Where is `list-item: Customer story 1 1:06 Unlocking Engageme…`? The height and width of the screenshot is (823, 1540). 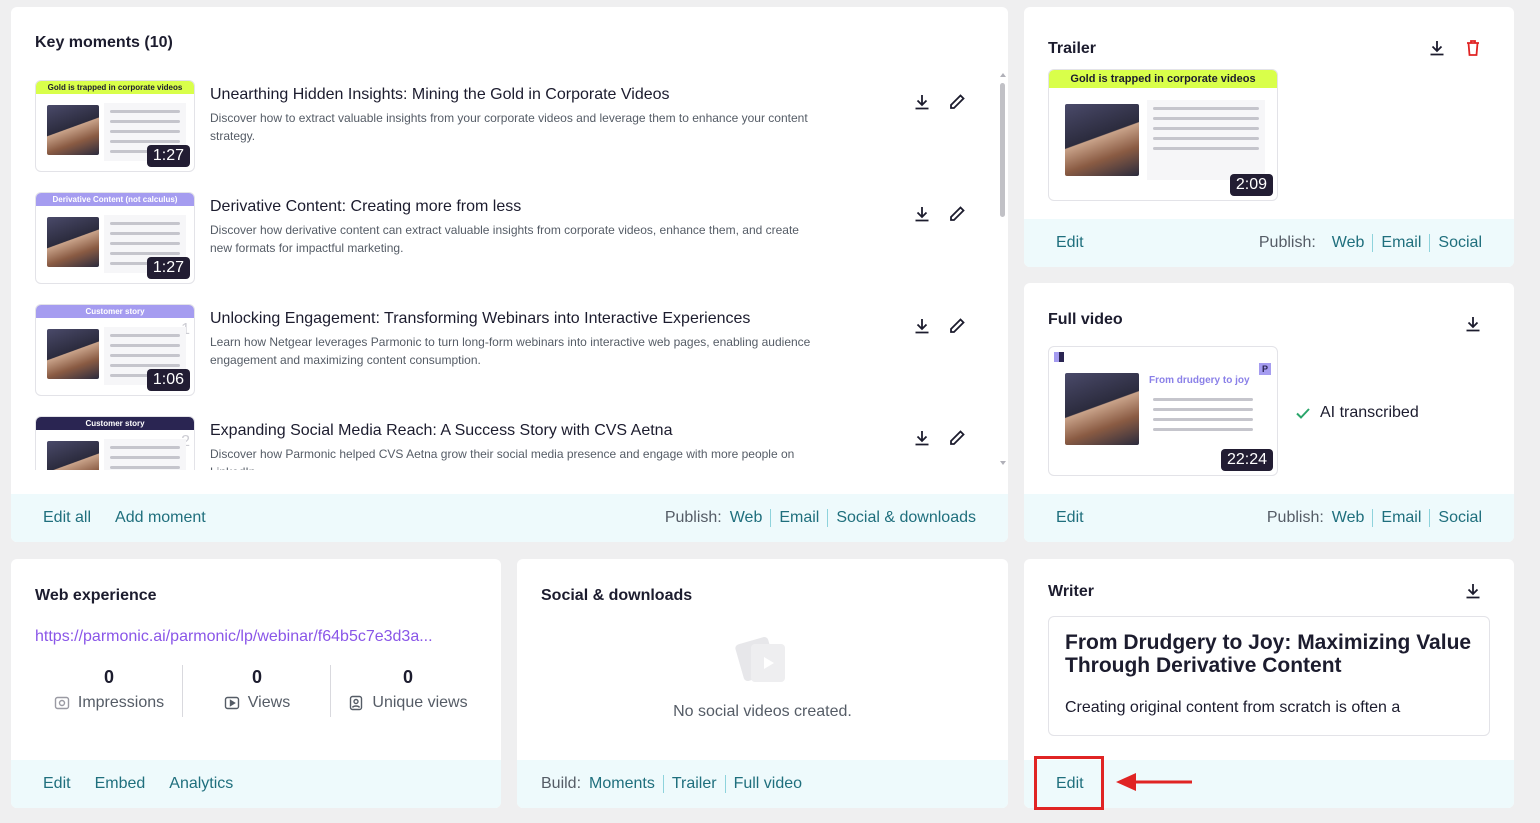
list-item: Customer story 1 1:06 Unlocking Engageme… is located at coordinates (515, 350).